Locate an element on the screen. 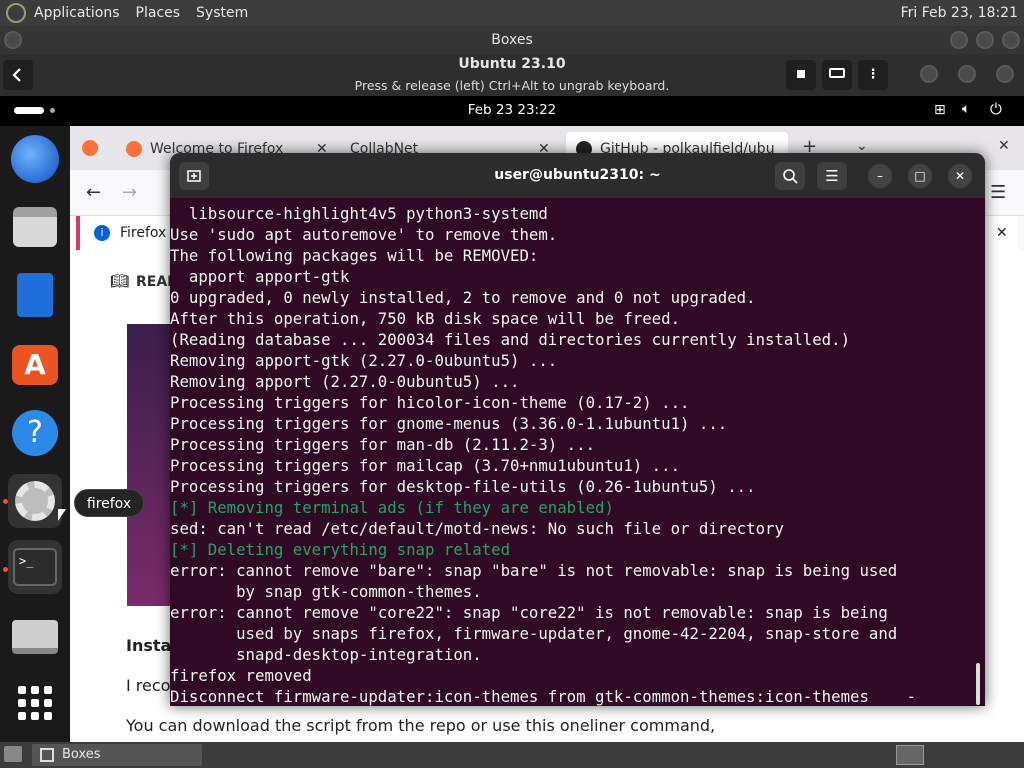 The width and height of the screenshot is (1024, 768). terminal-header: user@ubuntu2310: ~ ☰ – □ ✕ is located at coordinates (577, 175).